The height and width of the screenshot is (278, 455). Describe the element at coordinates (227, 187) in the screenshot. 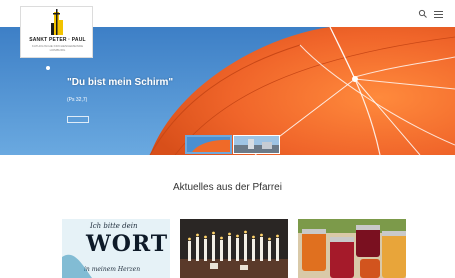

I see `news-heading: Aktuelles aus der Pfarrei` at that location.